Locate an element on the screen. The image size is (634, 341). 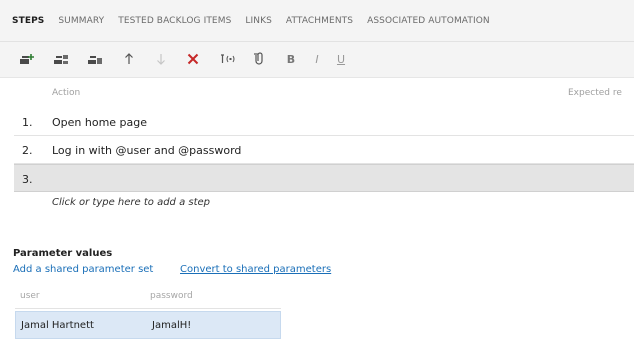
parameter-header-divider is located at coordinates (148, 308).